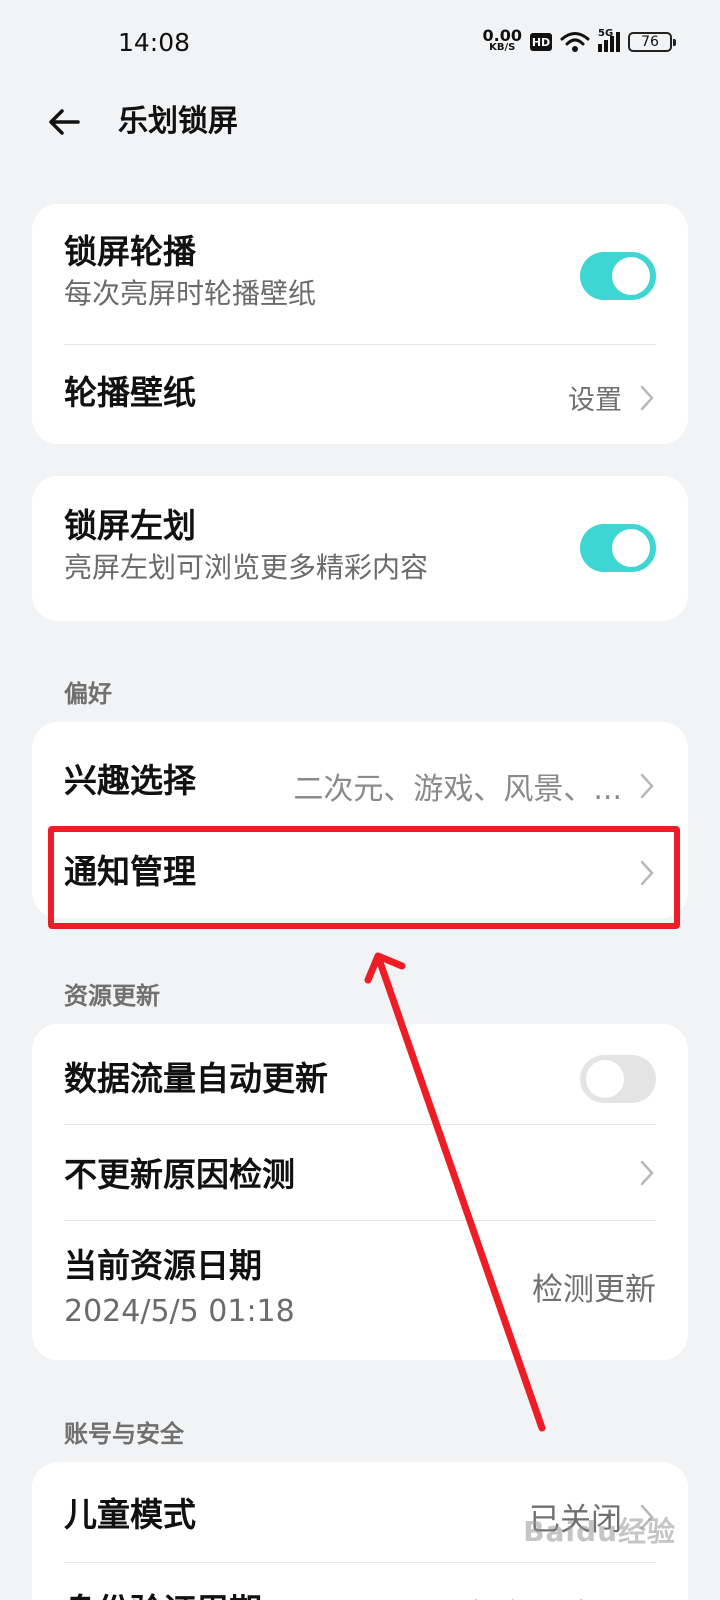 Image resolution: width=720 pixels, height=1600 pixels. Describe the element at coordinates (544, 1595) in the screenshot. I see `identity-verify-value: 每次都验证` at that location.